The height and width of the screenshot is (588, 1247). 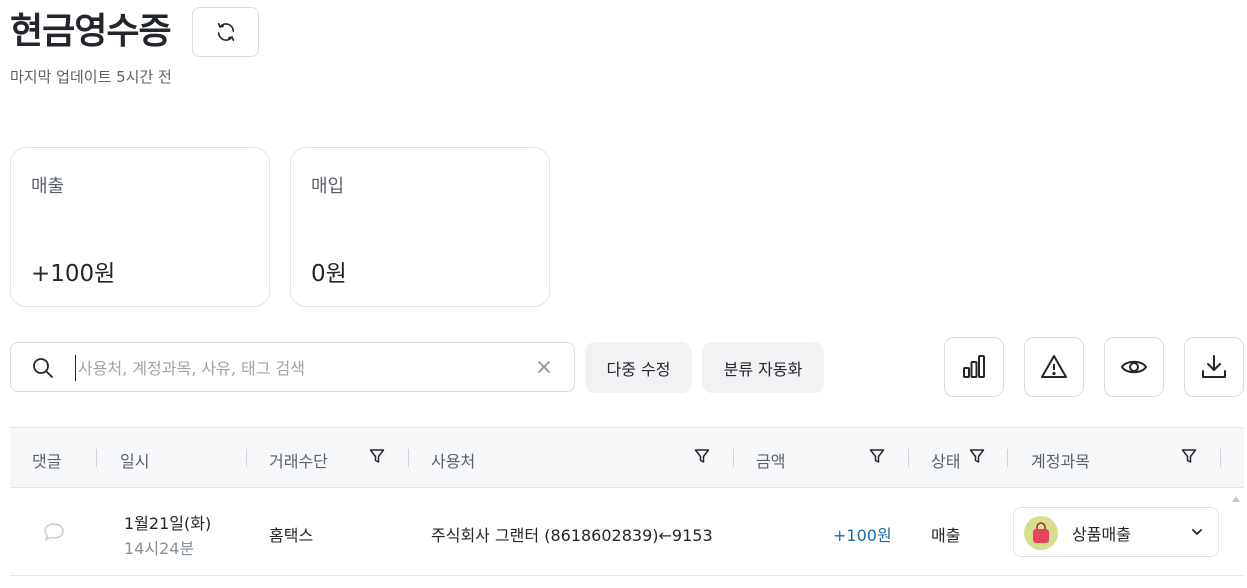 I want to click on chart-button, so click(x=974, y=367).